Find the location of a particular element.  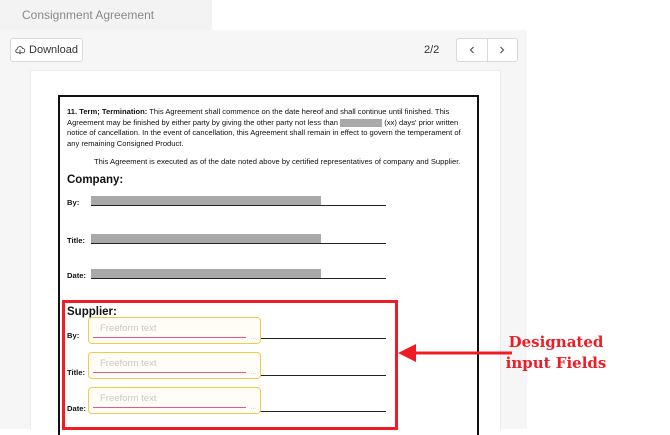

page-navigation is located at coordinates (487, 50).